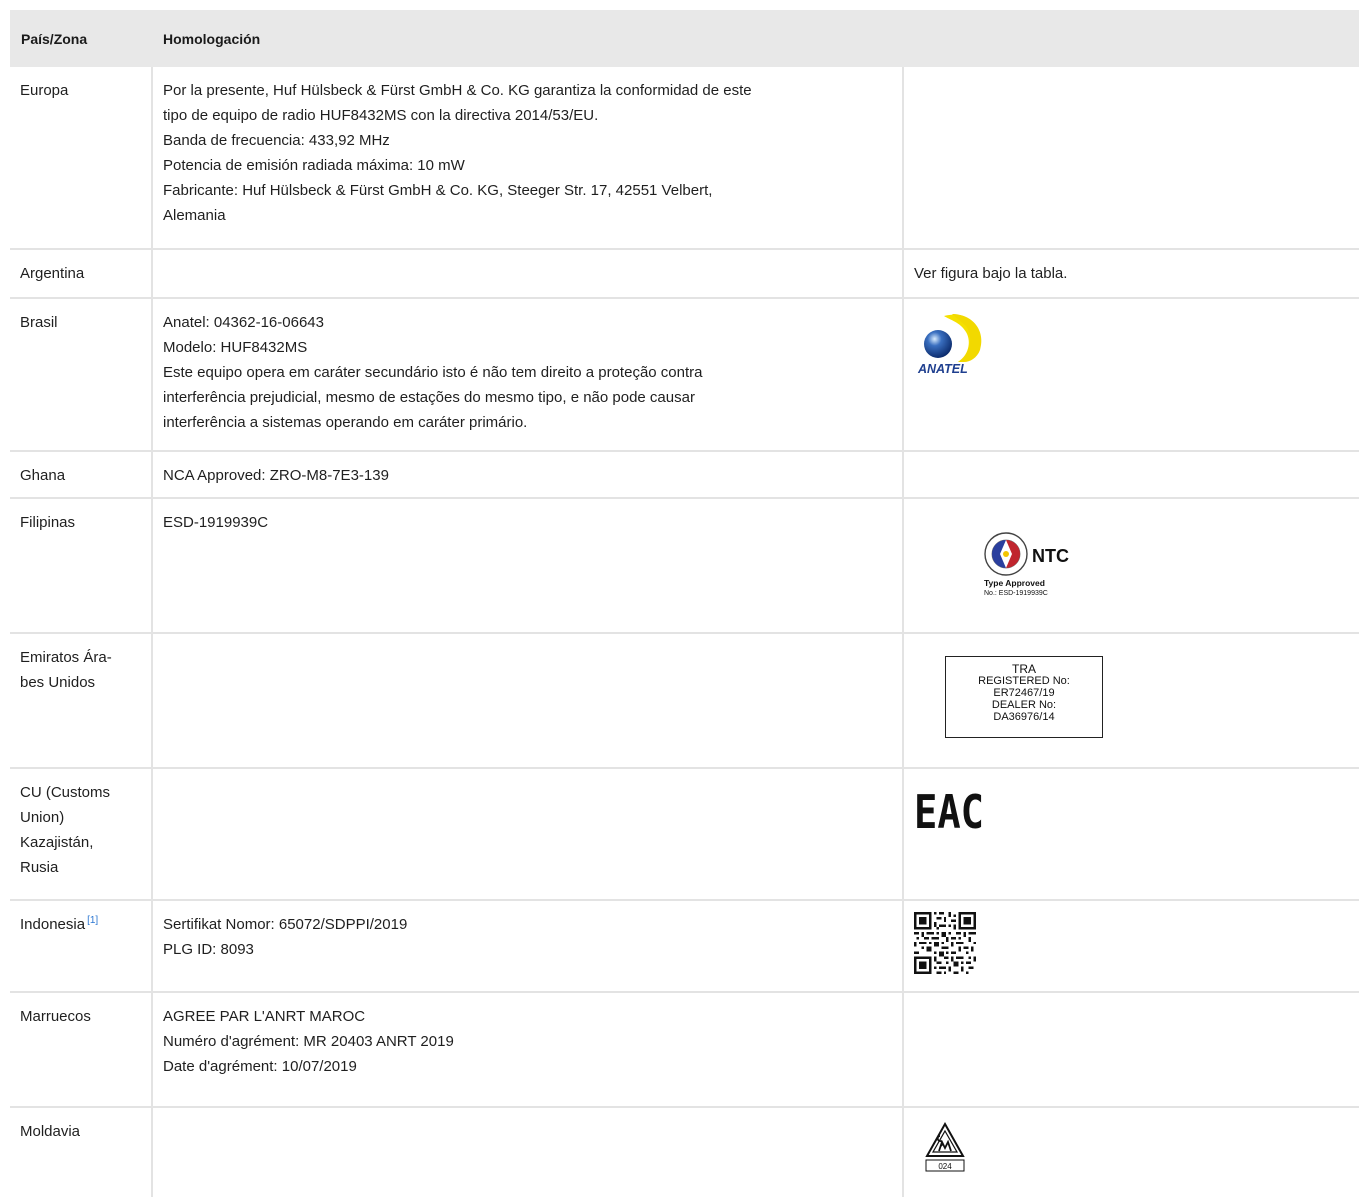 The image size is (1359, 1199). What do you see at coordinates (81, 946) in the screenshot?
I see `country-cell: Indonesia [1]` at bounding box center [81, 946].